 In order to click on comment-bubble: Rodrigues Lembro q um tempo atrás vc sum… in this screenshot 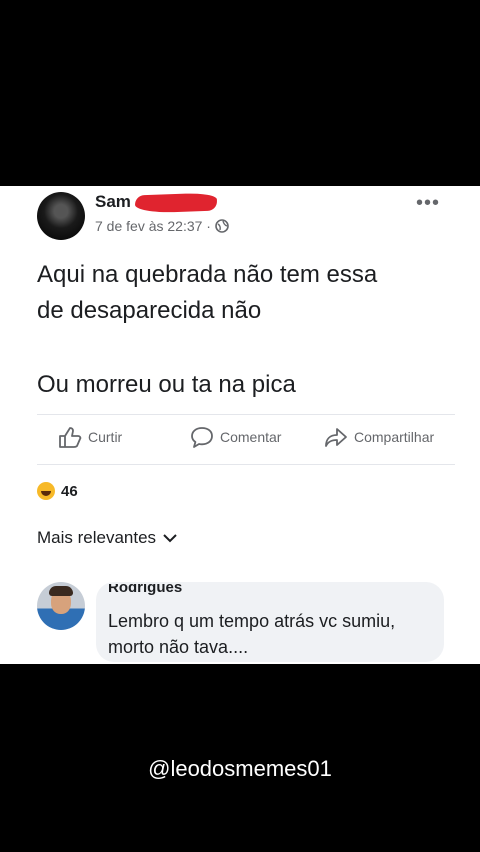, I will do `click(270, 622)`.